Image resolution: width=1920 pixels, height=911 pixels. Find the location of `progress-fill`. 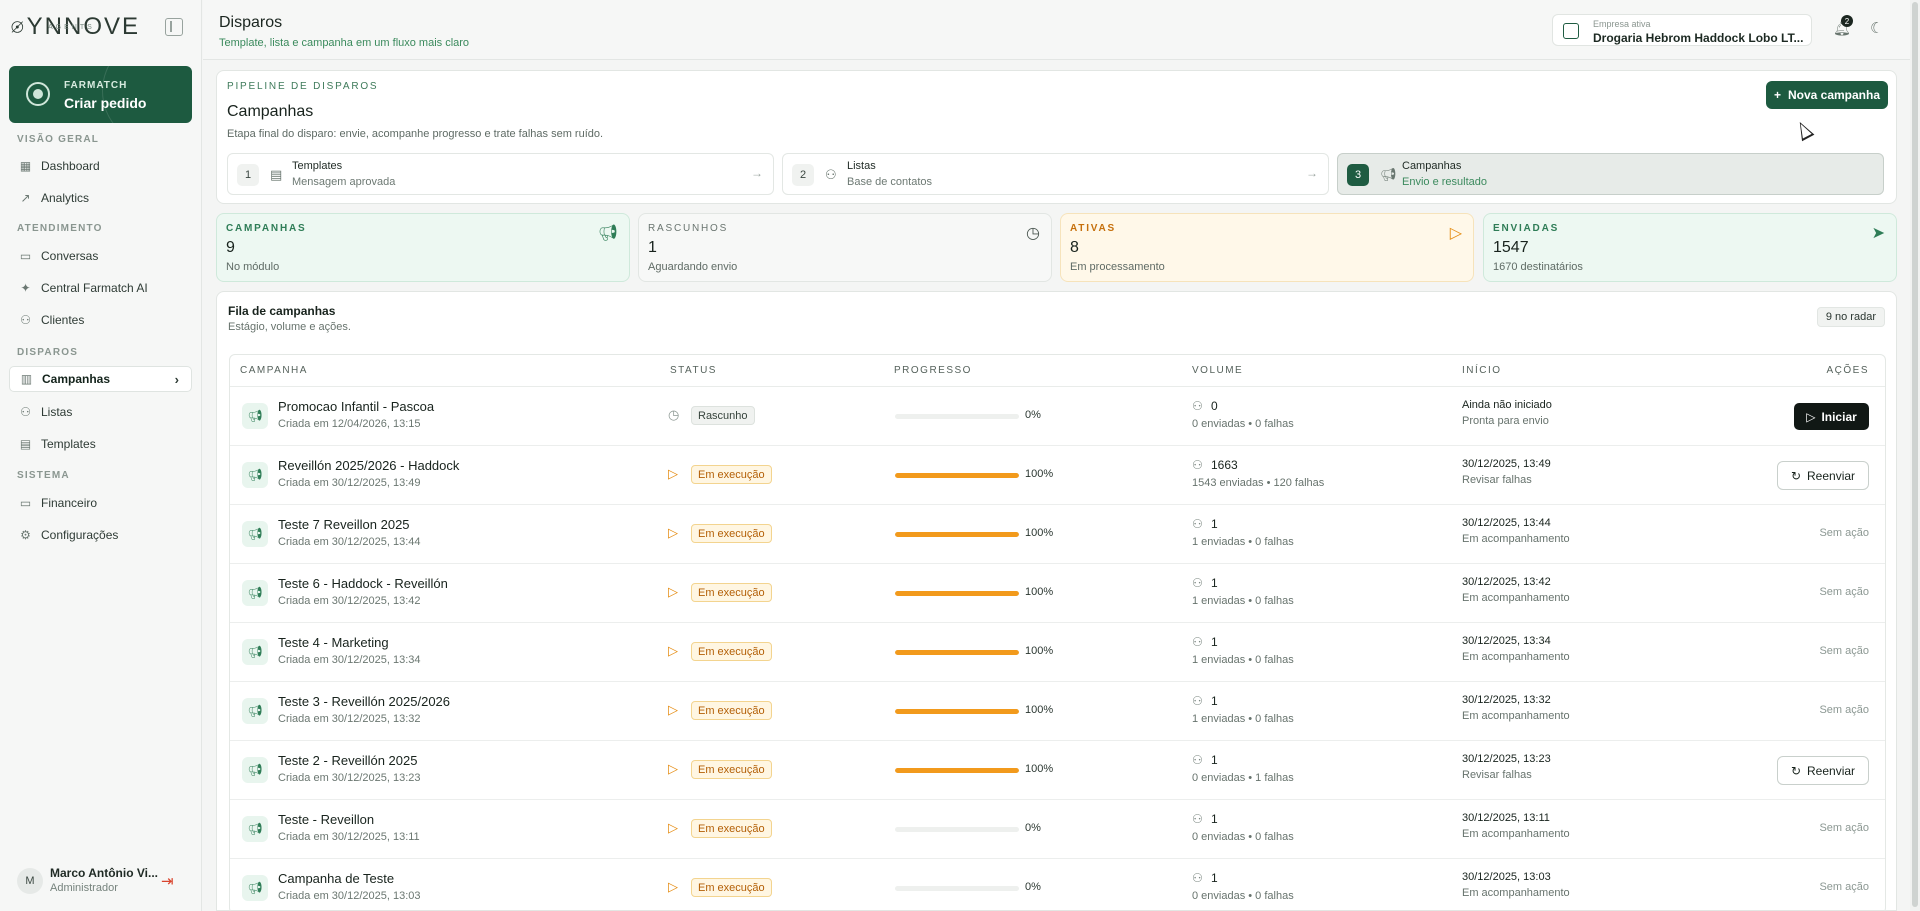

progress-fill is located at coordinates (957, 475).